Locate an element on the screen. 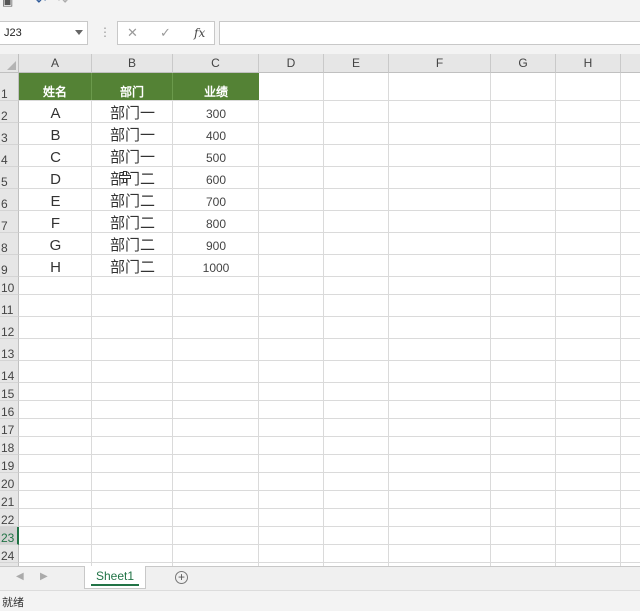 The image size is (640, 611). quick-access-toolbar: ▣ ↶ ↷ is located at coordinates (320, 7).